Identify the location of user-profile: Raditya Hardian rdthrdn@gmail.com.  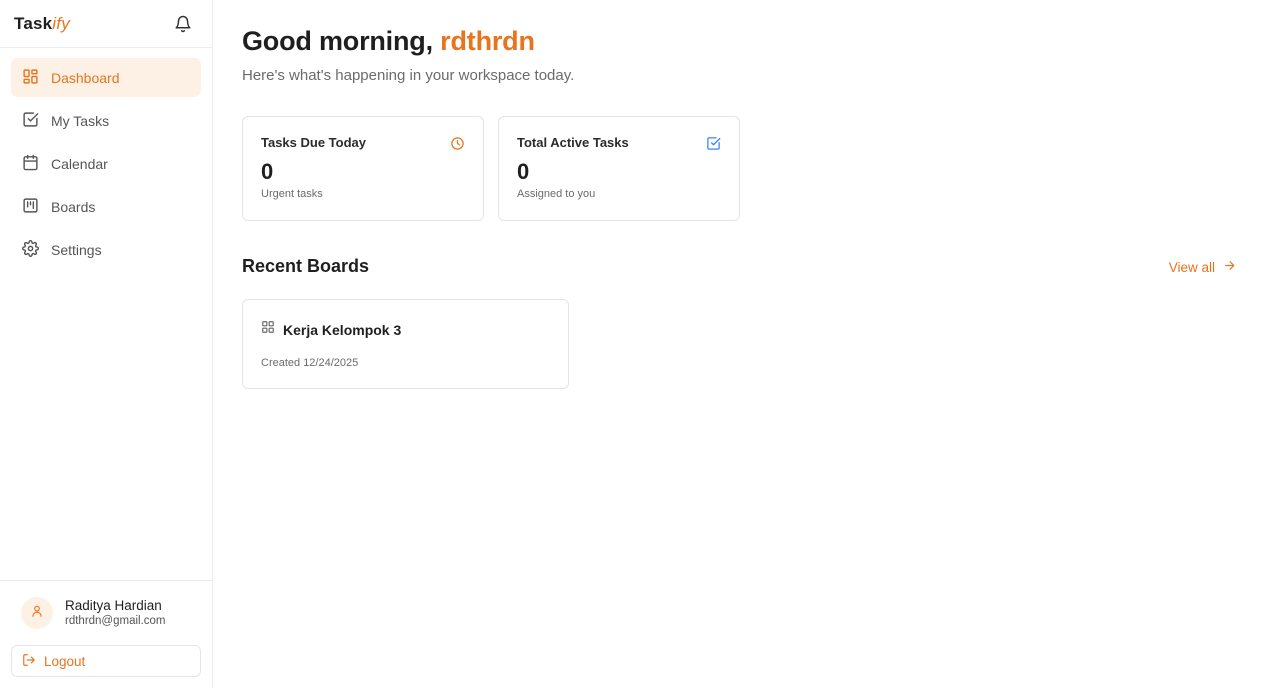
(106, 613).